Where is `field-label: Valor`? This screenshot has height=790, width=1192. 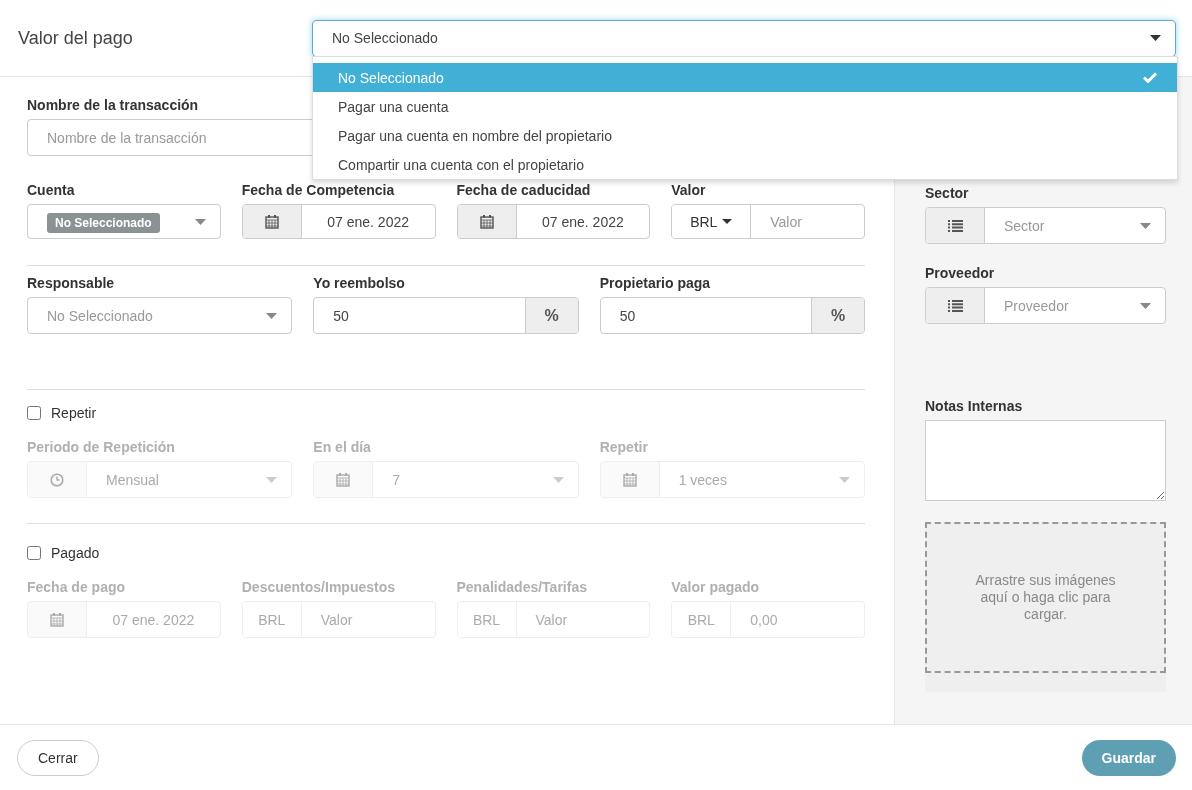
field-label: Valor is located at coordinates (688, 190).